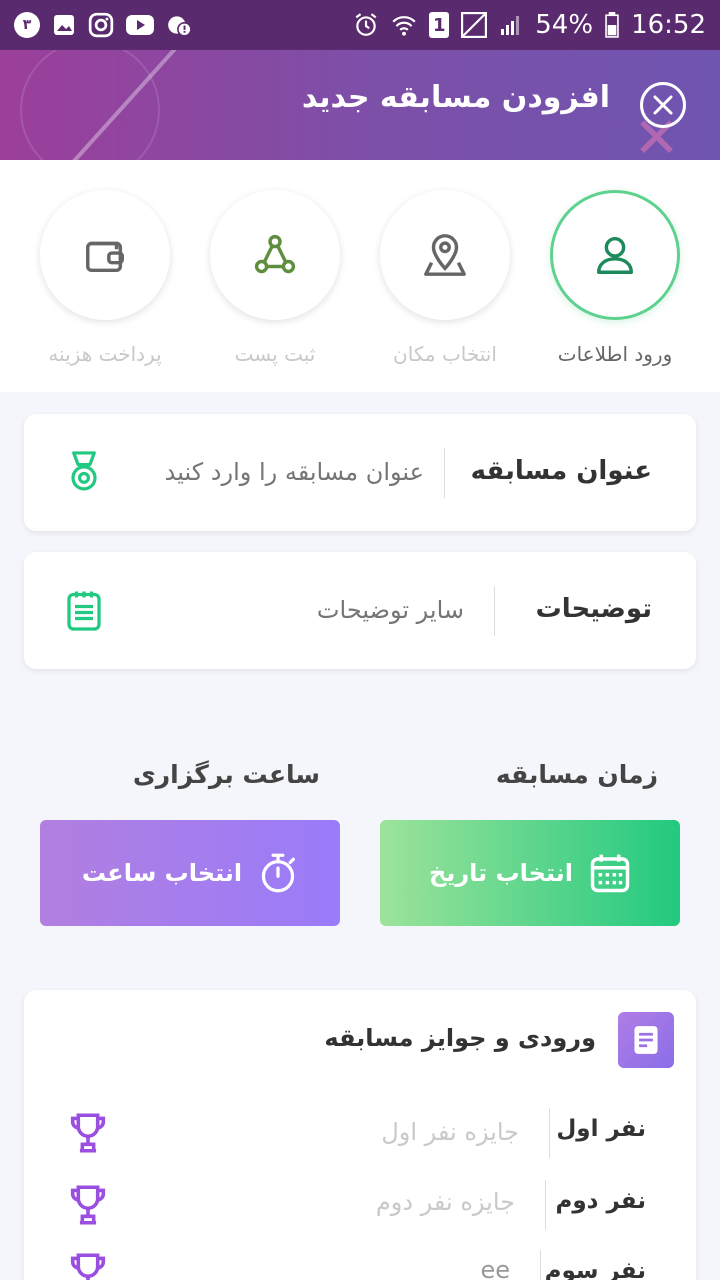 The height and width of the screenshot is (1280, 720). I want to click on step-choose-location: انتخاب مکان, so click(445, 278).